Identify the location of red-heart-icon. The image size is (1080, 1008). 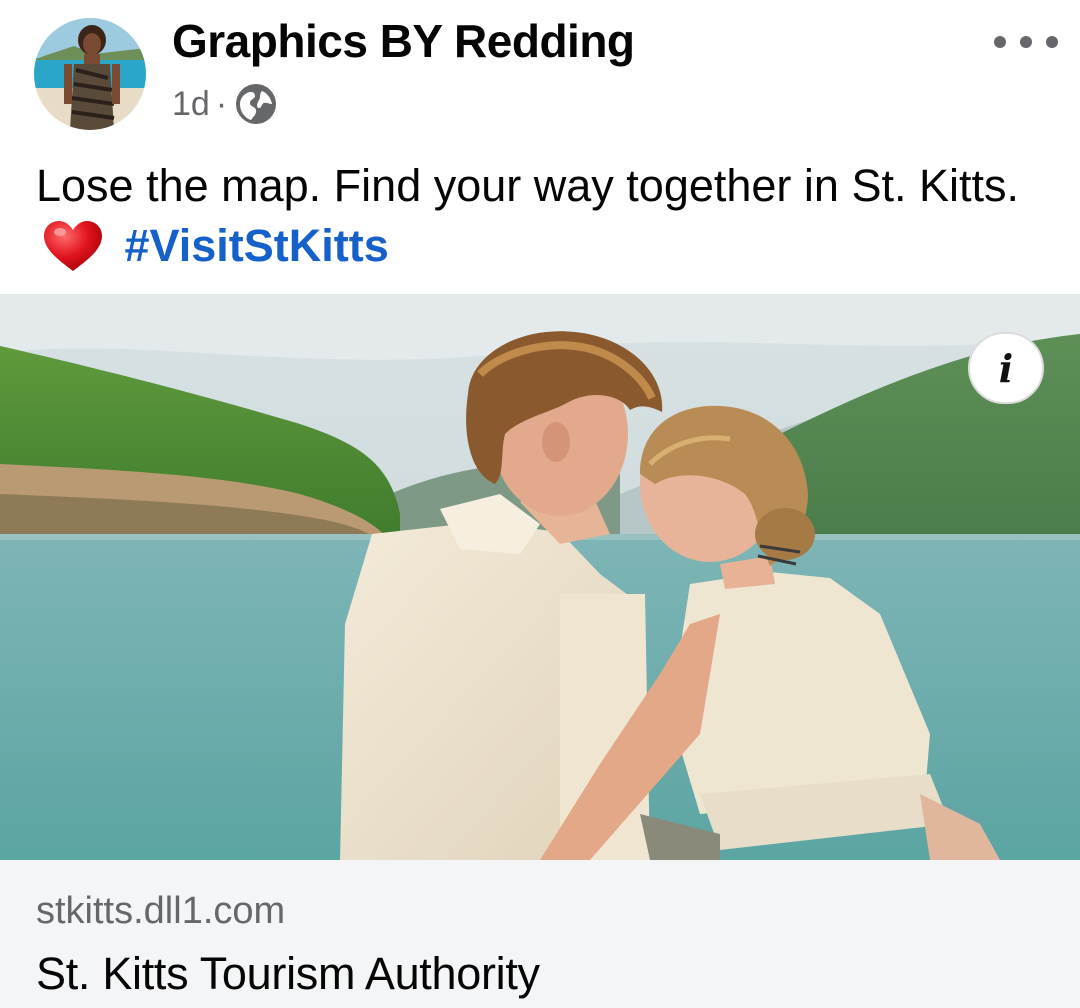
(73, 246).